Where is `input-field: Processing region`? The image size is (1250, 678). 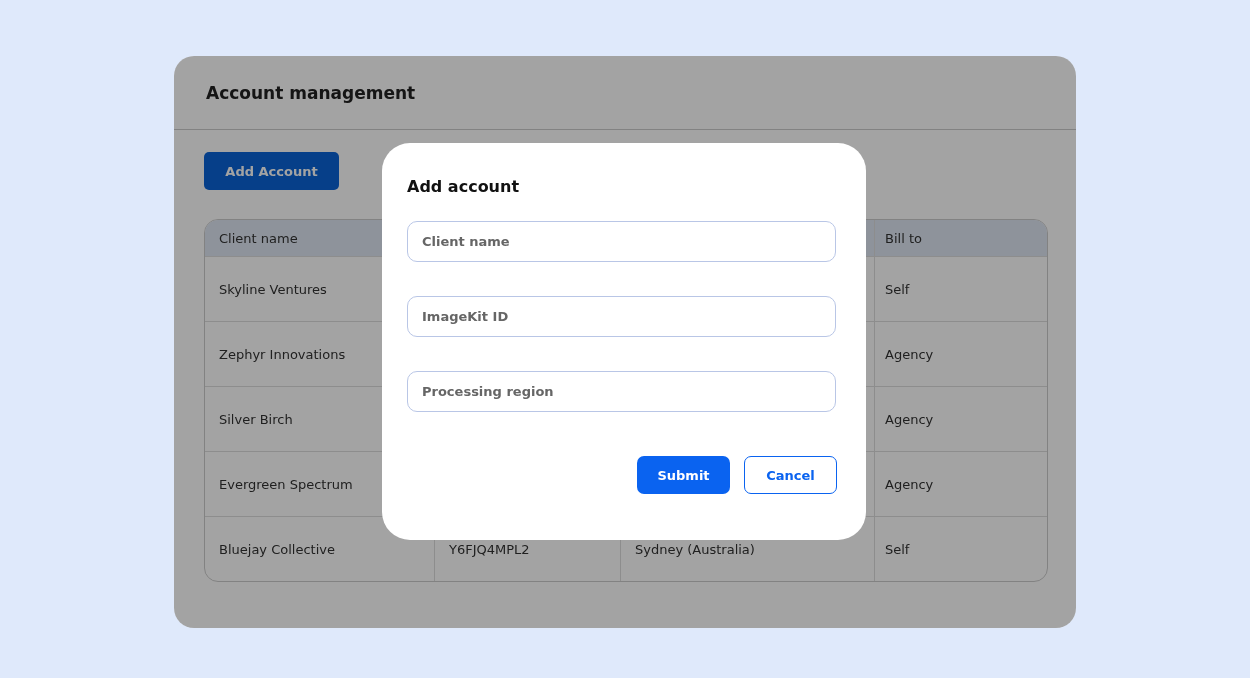
input-field: Processing region is located at coordinates (621, 391).